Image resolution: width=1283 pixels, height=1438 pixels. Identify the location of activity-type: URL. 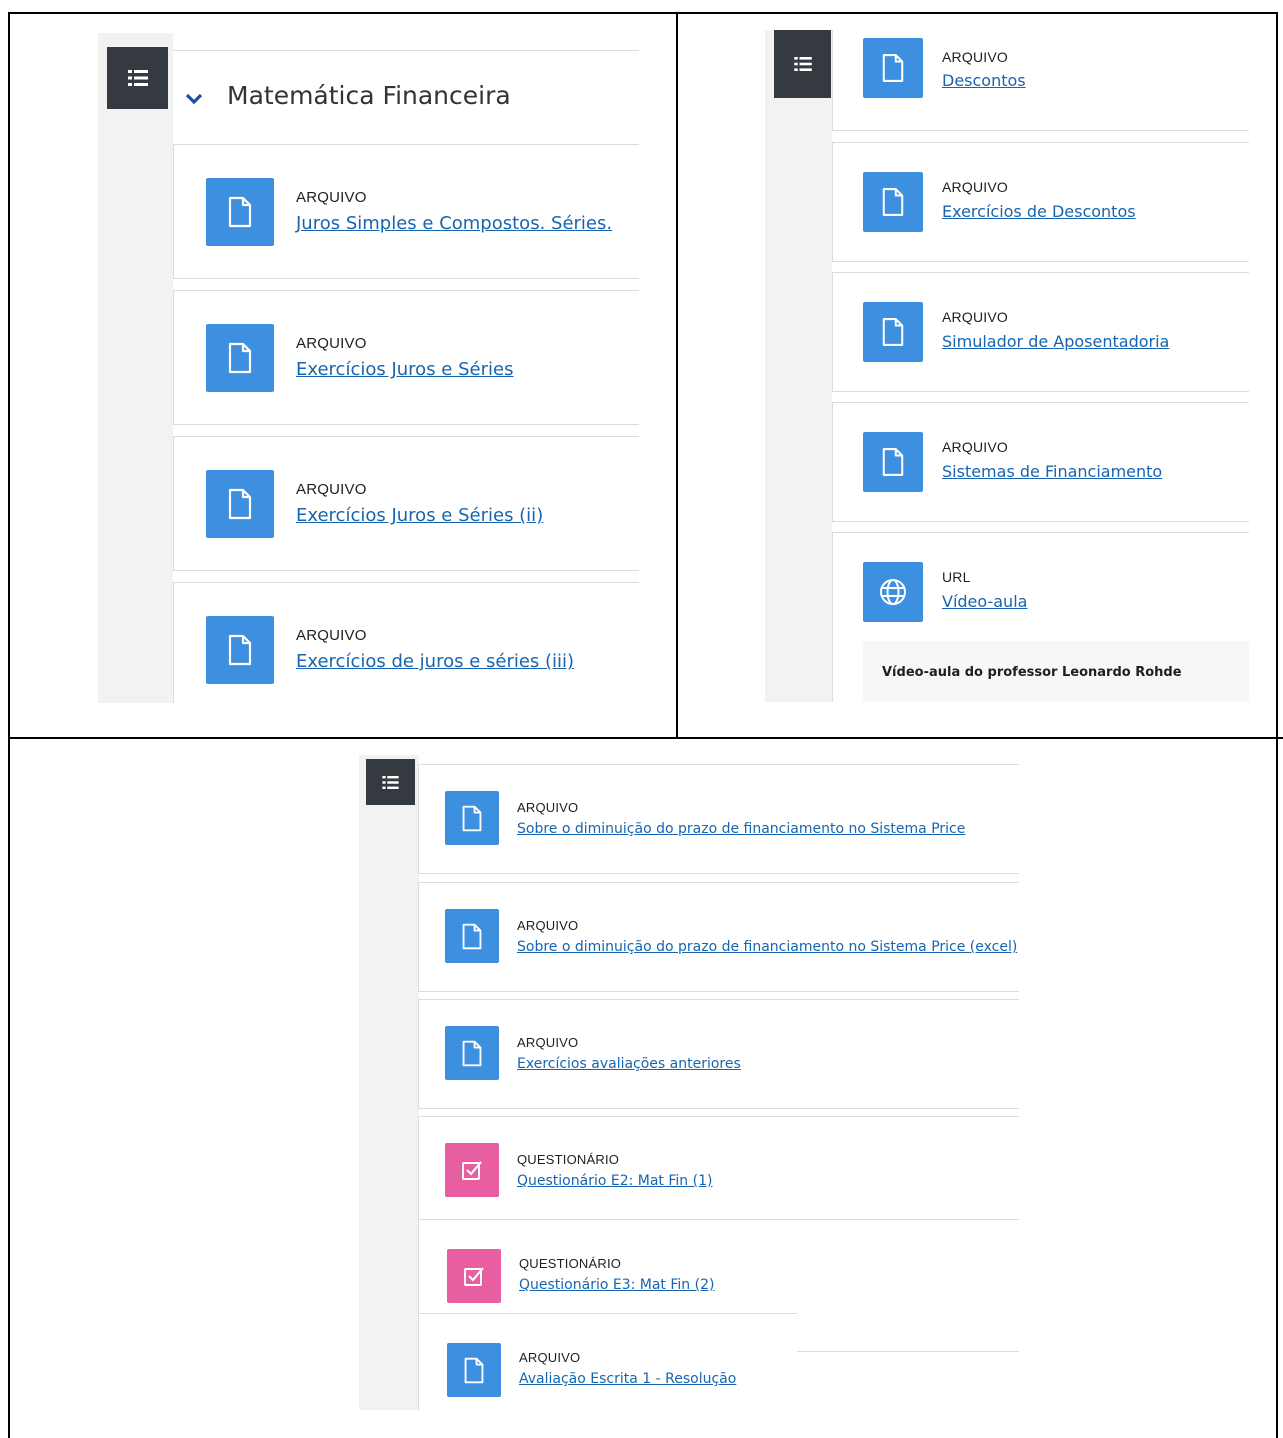
(956, 577).